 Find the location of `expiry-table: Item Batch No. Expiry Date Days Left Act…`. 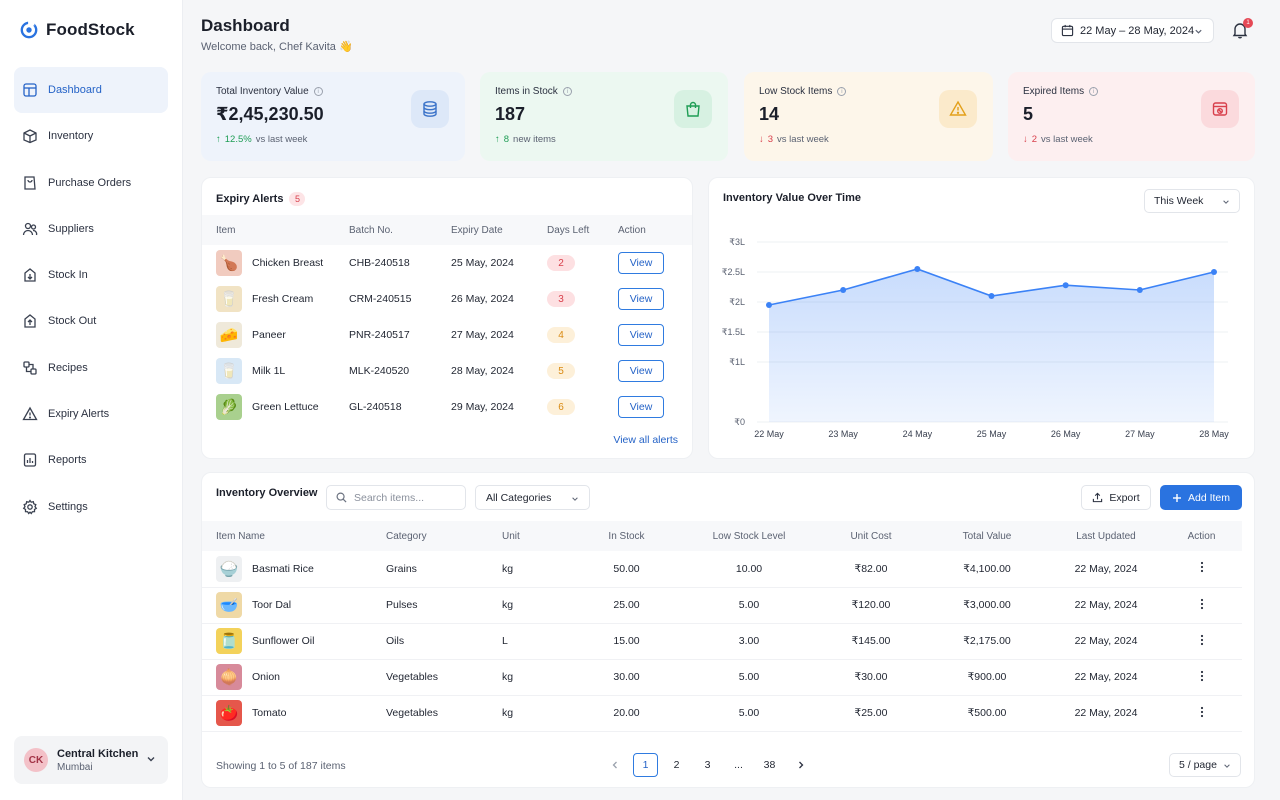

expiry-table: Item Batch No. Expiry Date Days Left Act… is located at coordinates (447, 320).